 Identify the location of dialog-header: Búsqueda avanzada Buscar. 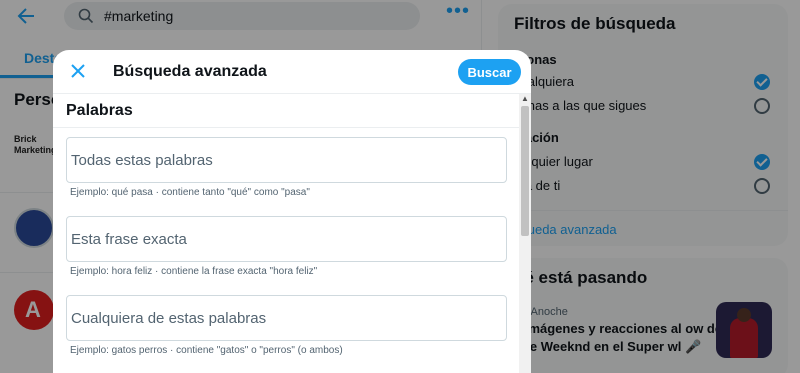
(292, 72).